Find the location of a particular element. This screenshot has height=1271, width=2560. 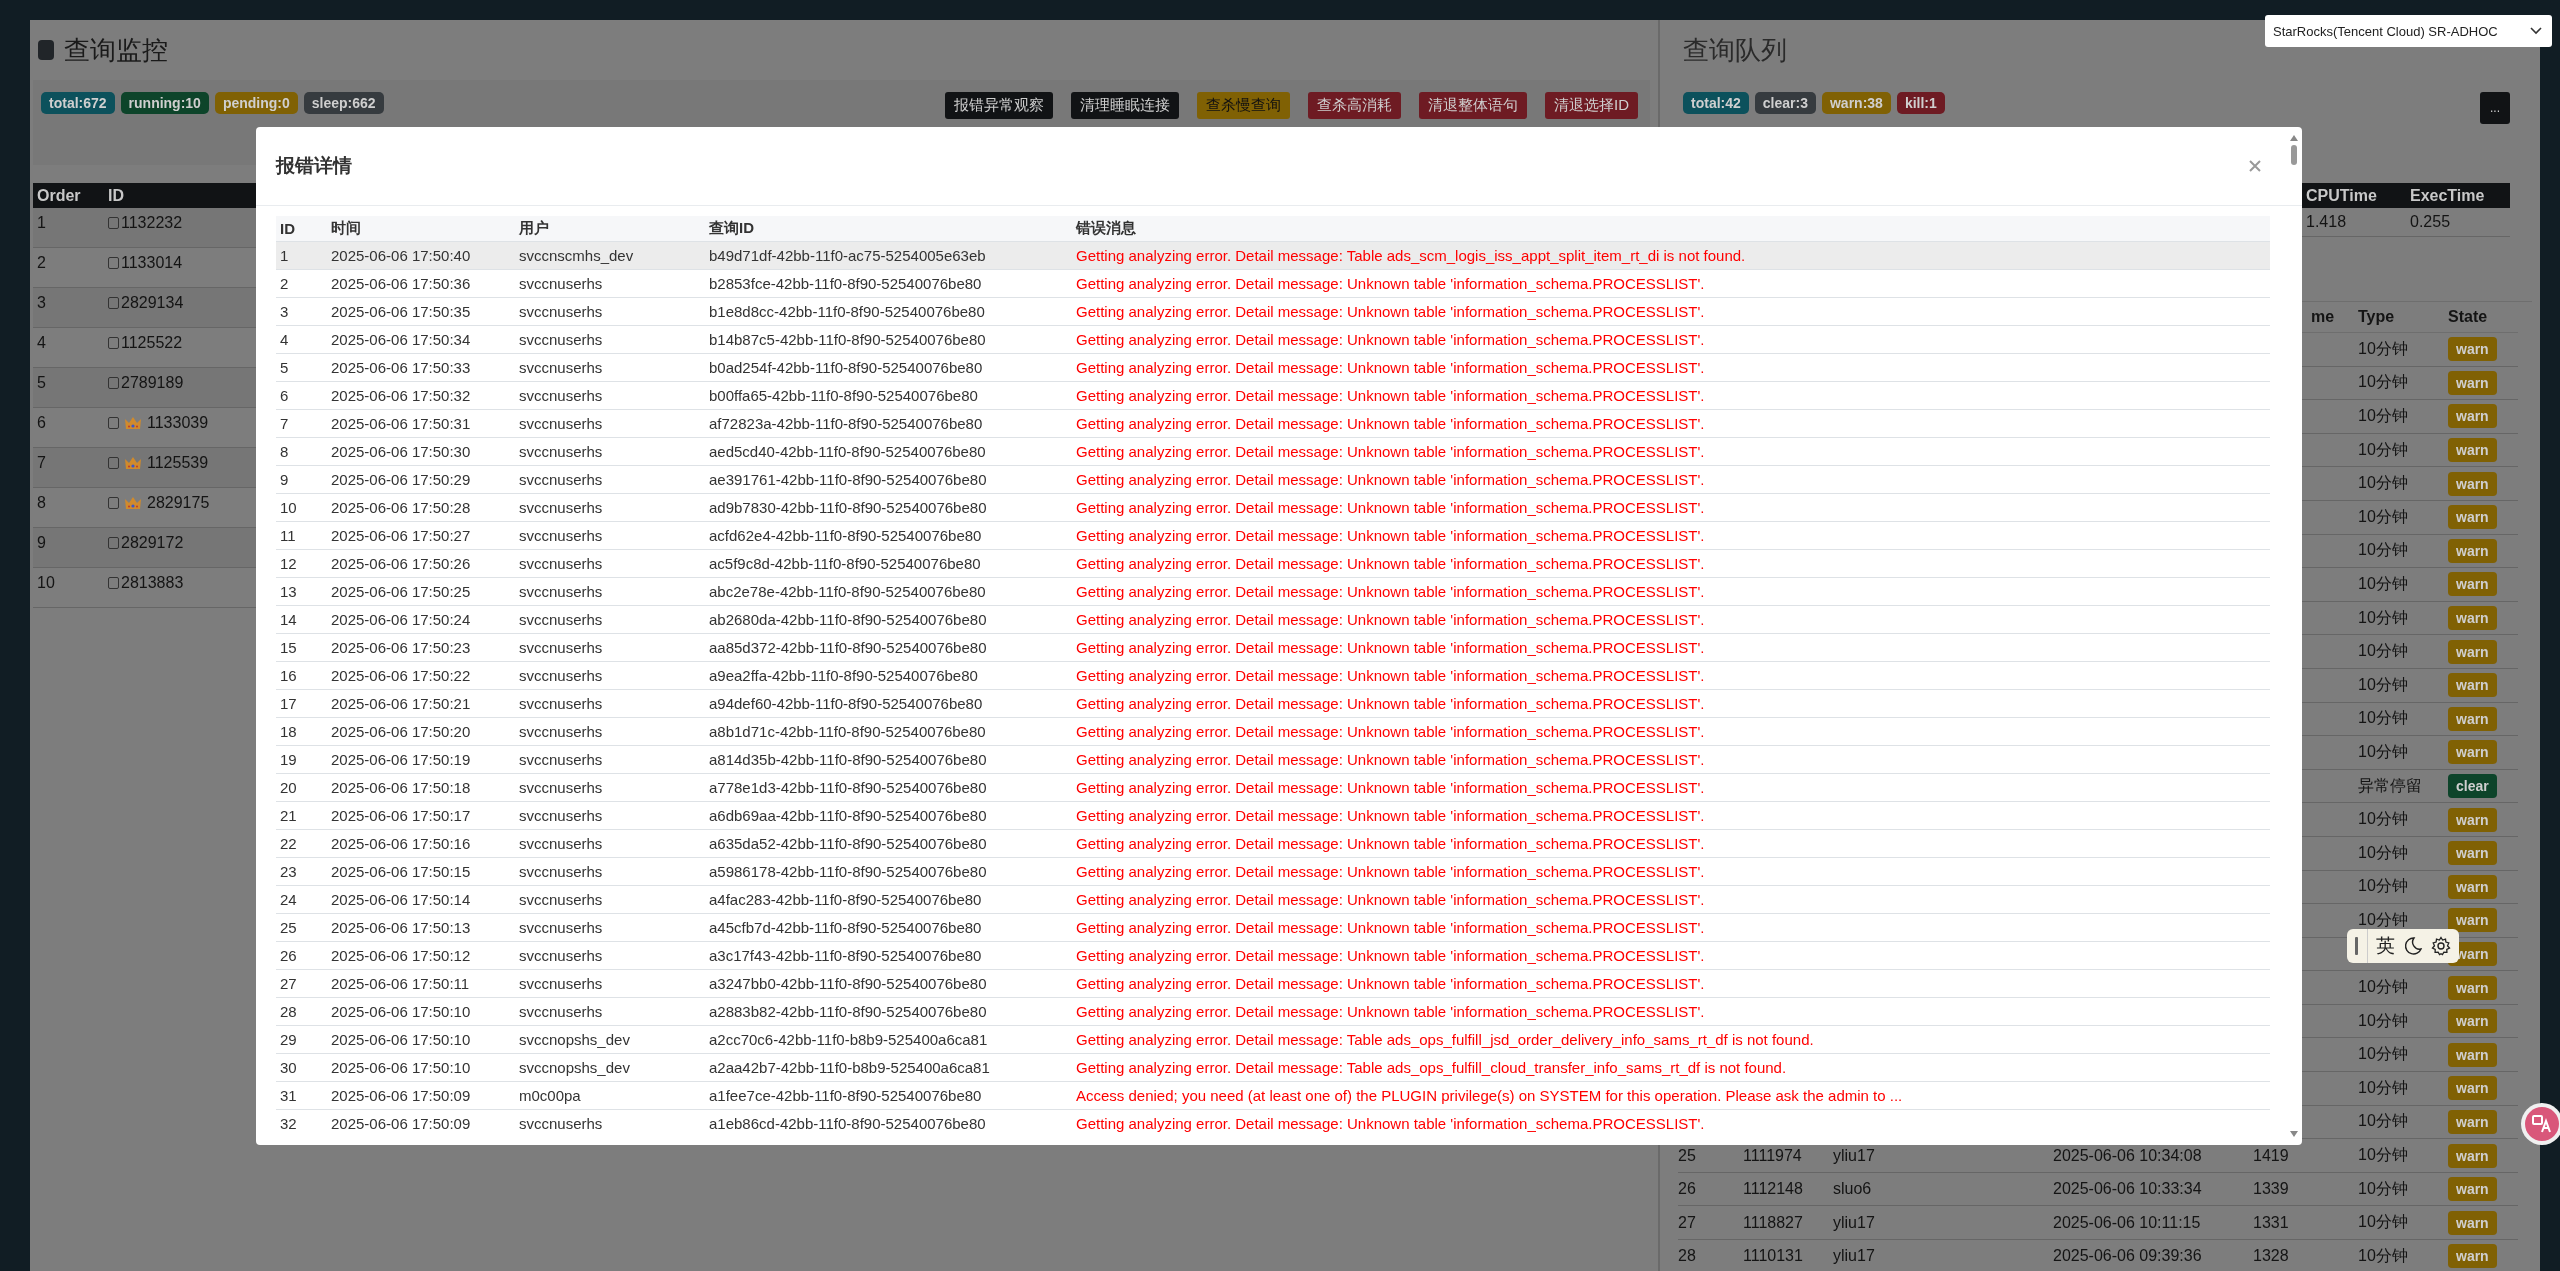

table-row: 4 2025-06-06 17:50:34 svccnuserhs b14b87c5-42bb-11f0-8f90-52540076be80 Getting analyzing error. Detail message: Unknown table 'information_schema.PROCESSLIST'. is located at coordinates (1273, 339).